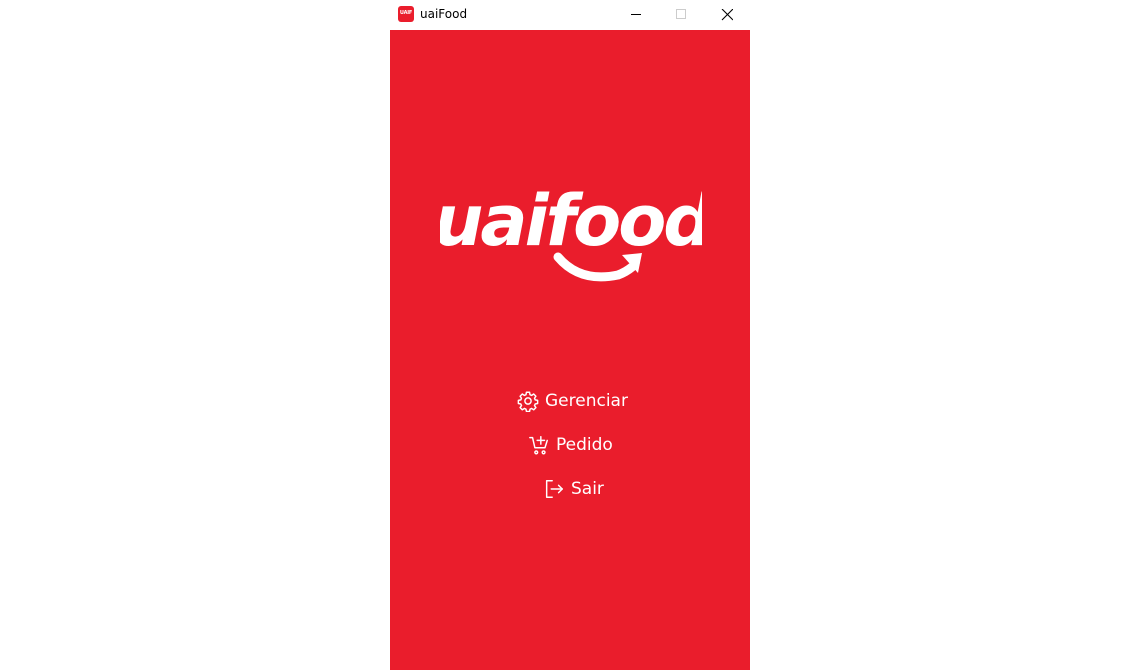 This screenshot has height=670, width=1140. I want to click on close-button, so click(727, 15).